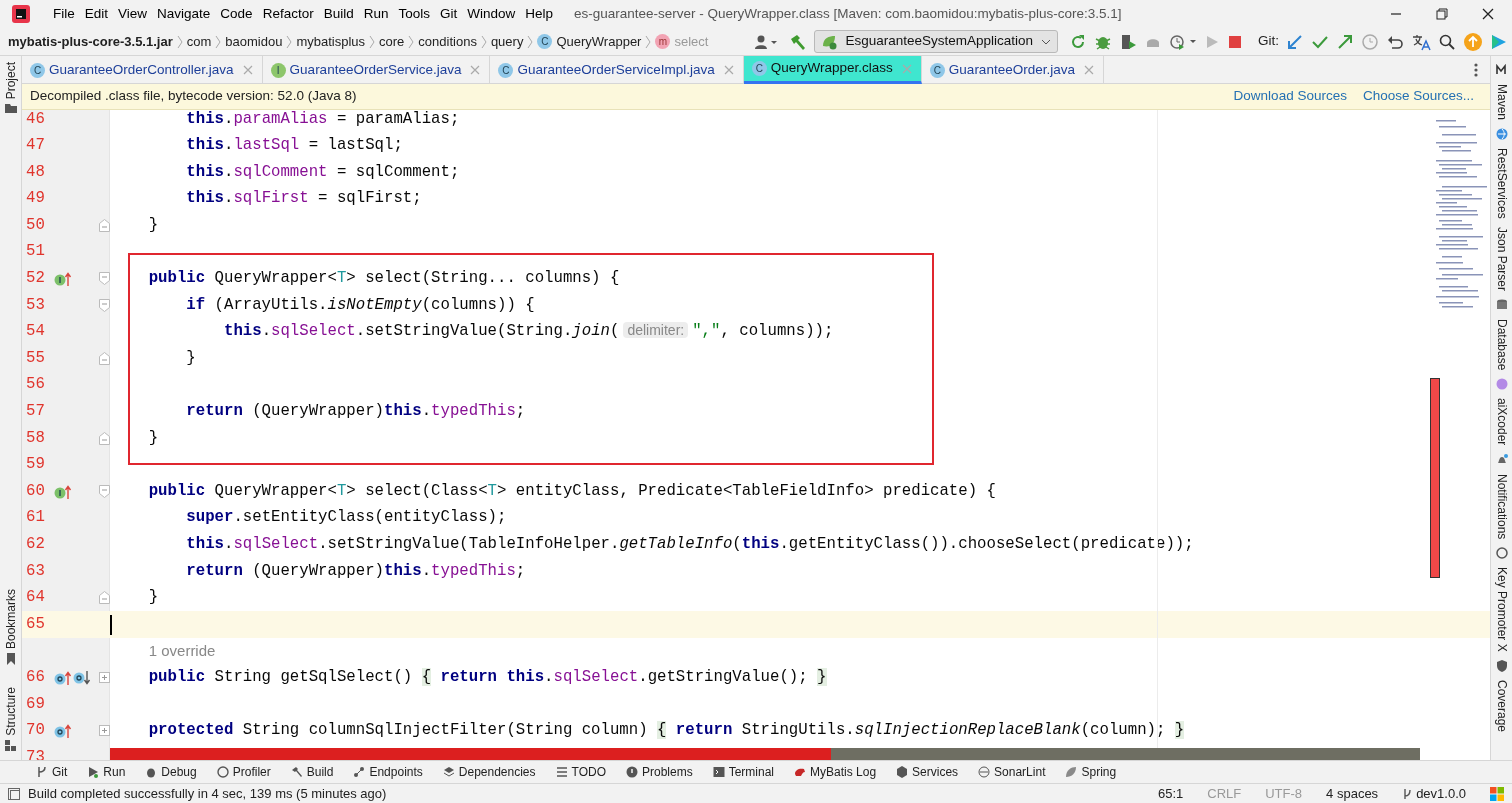 The image size is (1512, 803). Describe the element at coordinates (1012, 772) in the screenshot. I see `tool-window-button: SonarLint` at that location.